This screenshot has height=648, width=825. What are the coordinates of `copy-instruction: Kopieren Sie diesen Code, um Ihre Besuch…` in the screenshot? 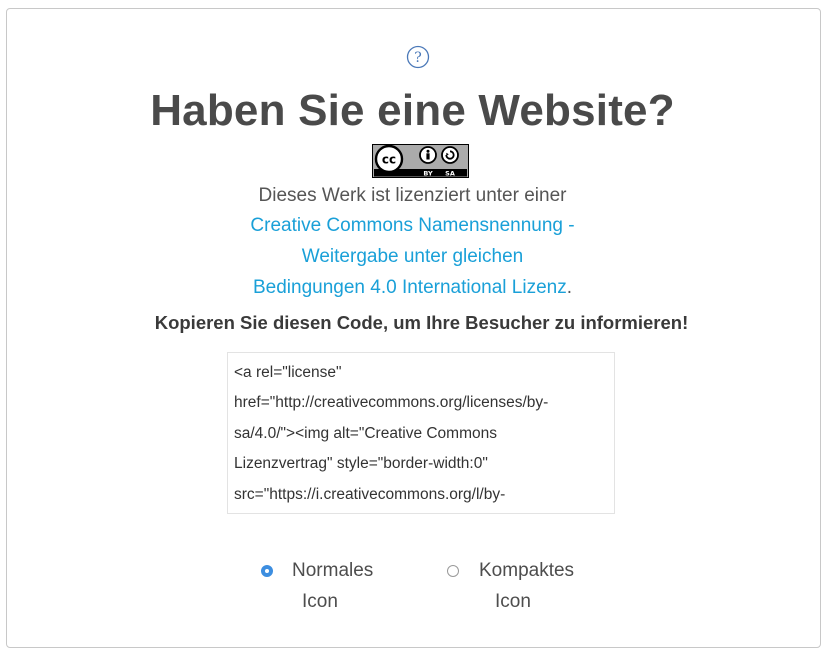 It's located at (421, 322).